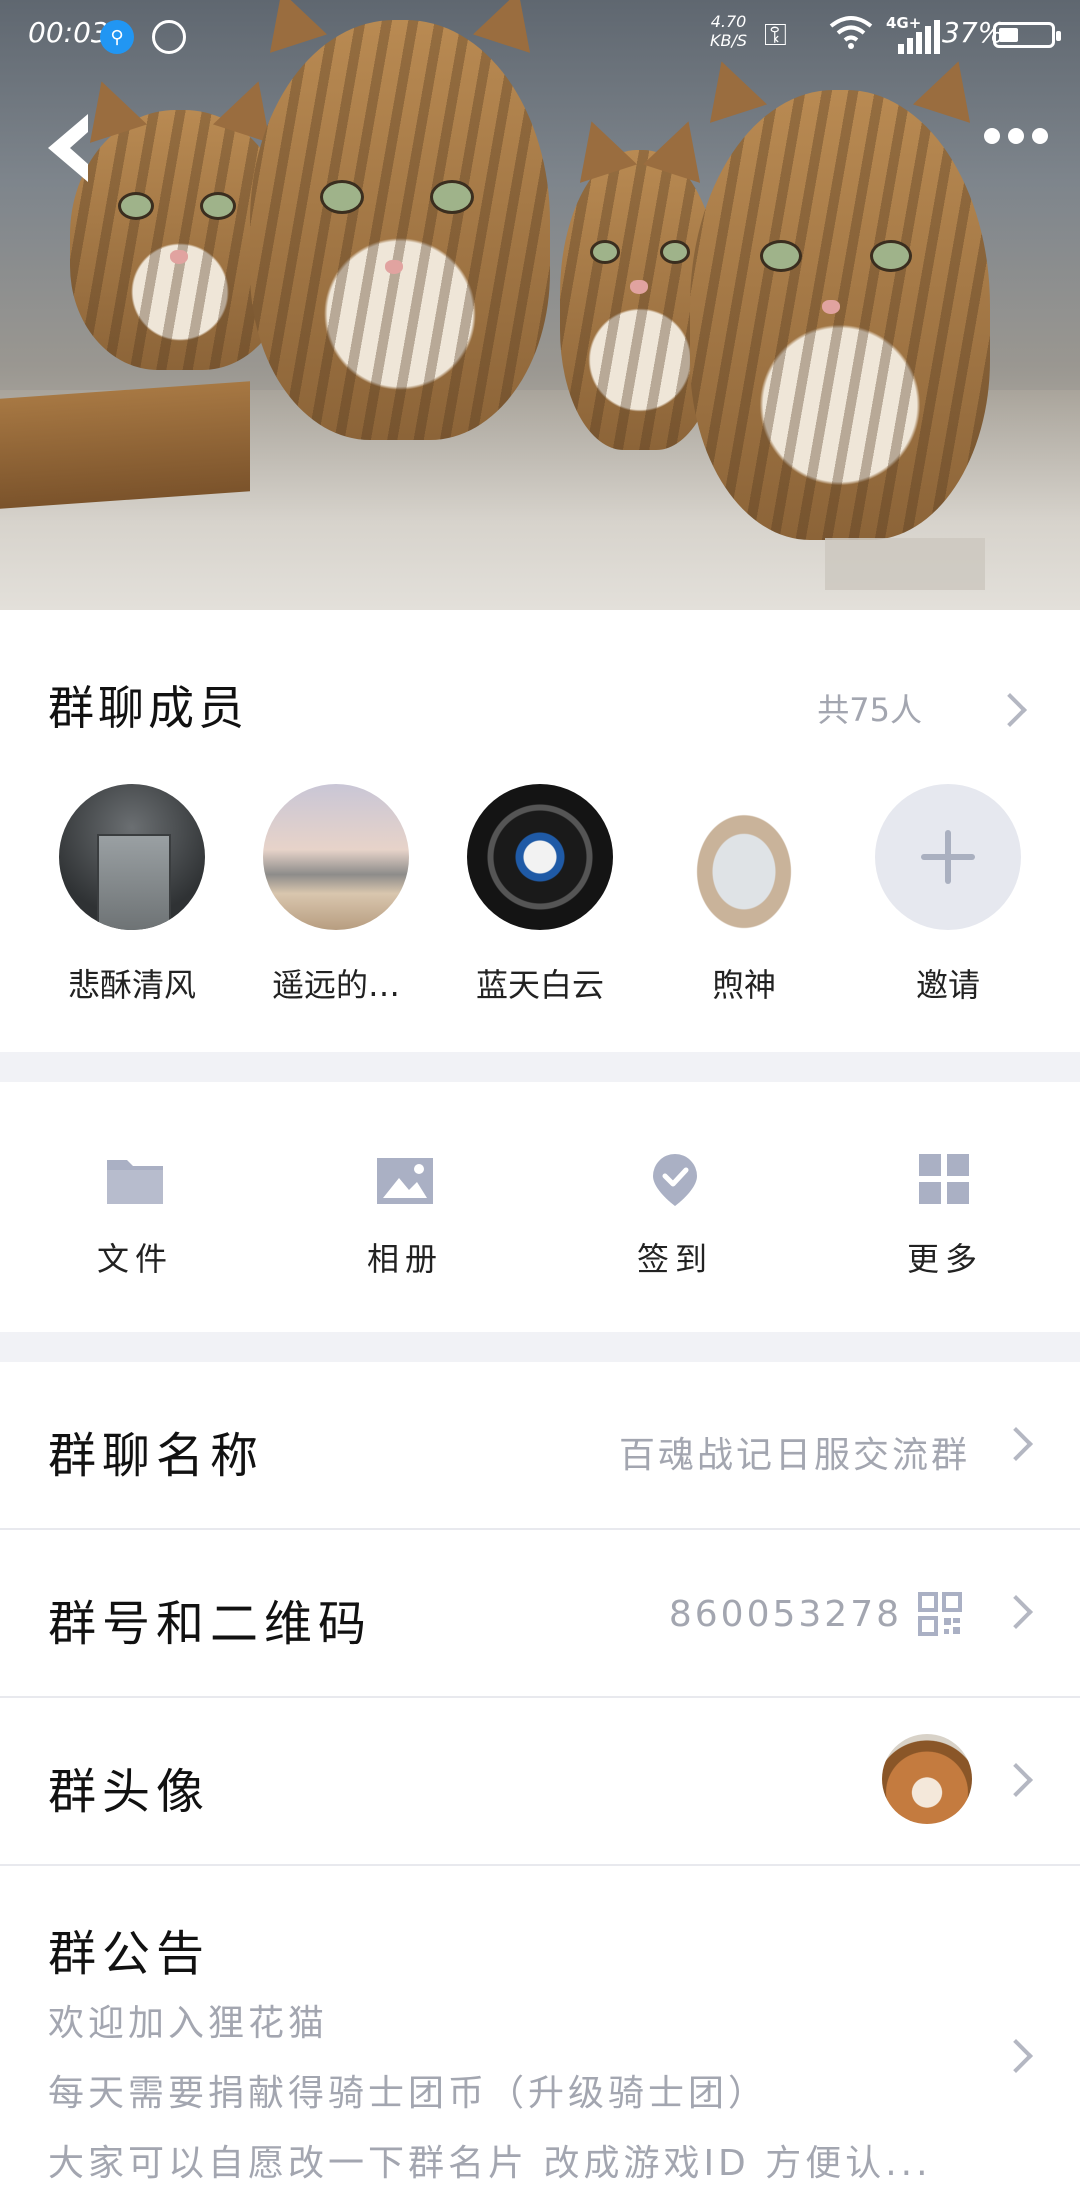  Describe the element at coordinates (408, 2093) in the screenshot. I see `notice-line: 每天需要捐献得骑士团币（升级骑士团）` at that location.